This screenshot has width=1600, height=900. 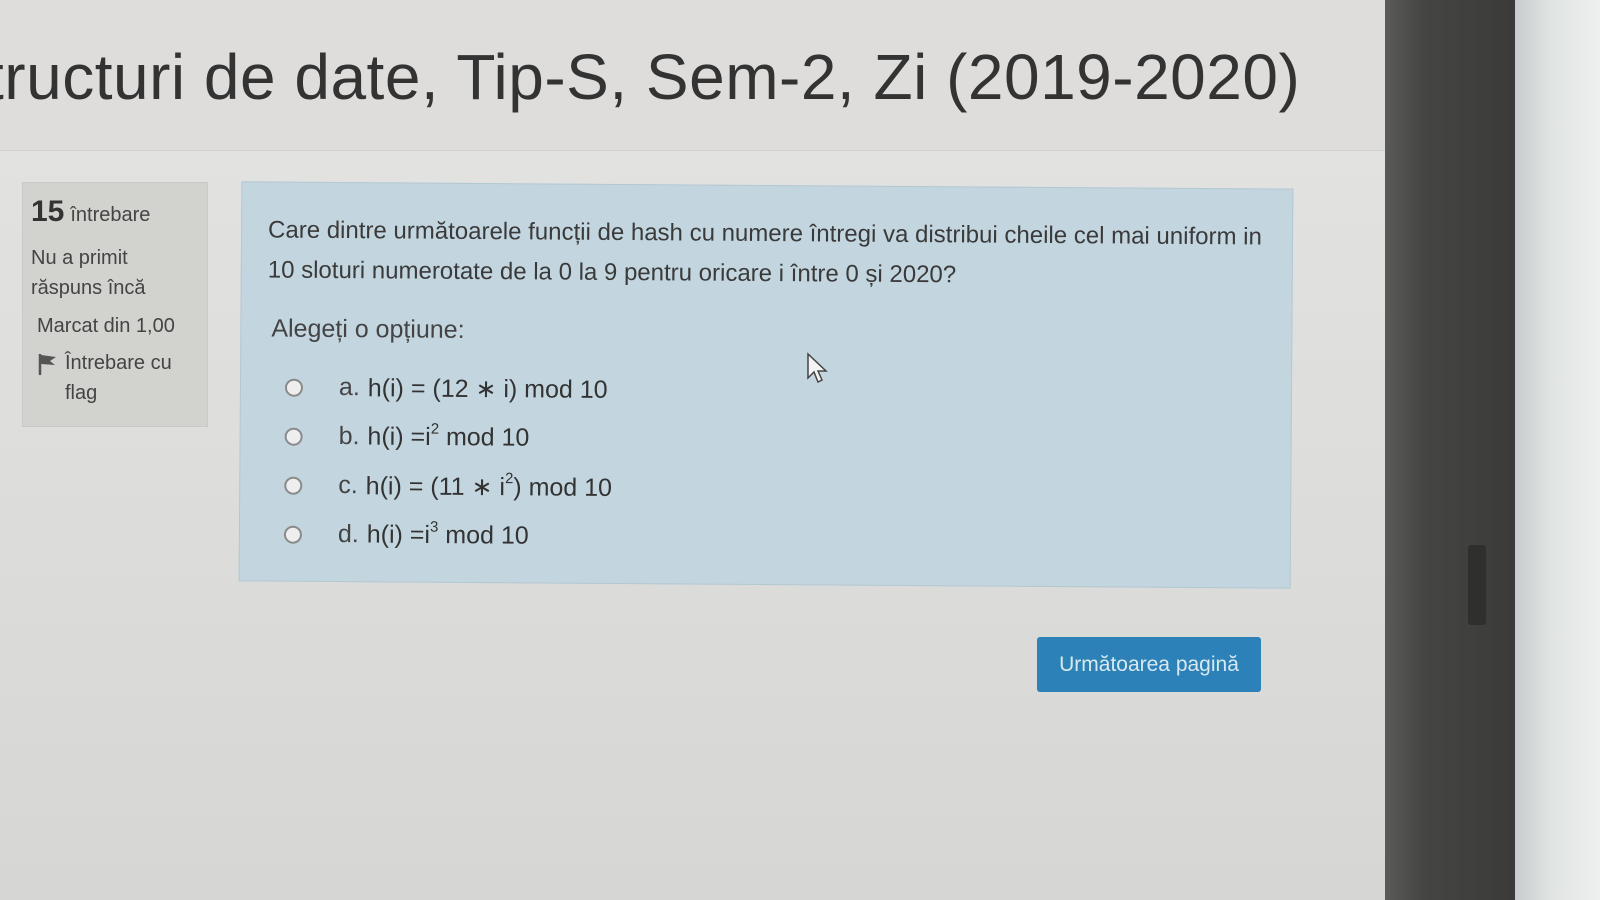 What do you see at coordinates (349, 436) in the screenshot?
I see `answer-letter: b.` at bounding box center [349, 436].